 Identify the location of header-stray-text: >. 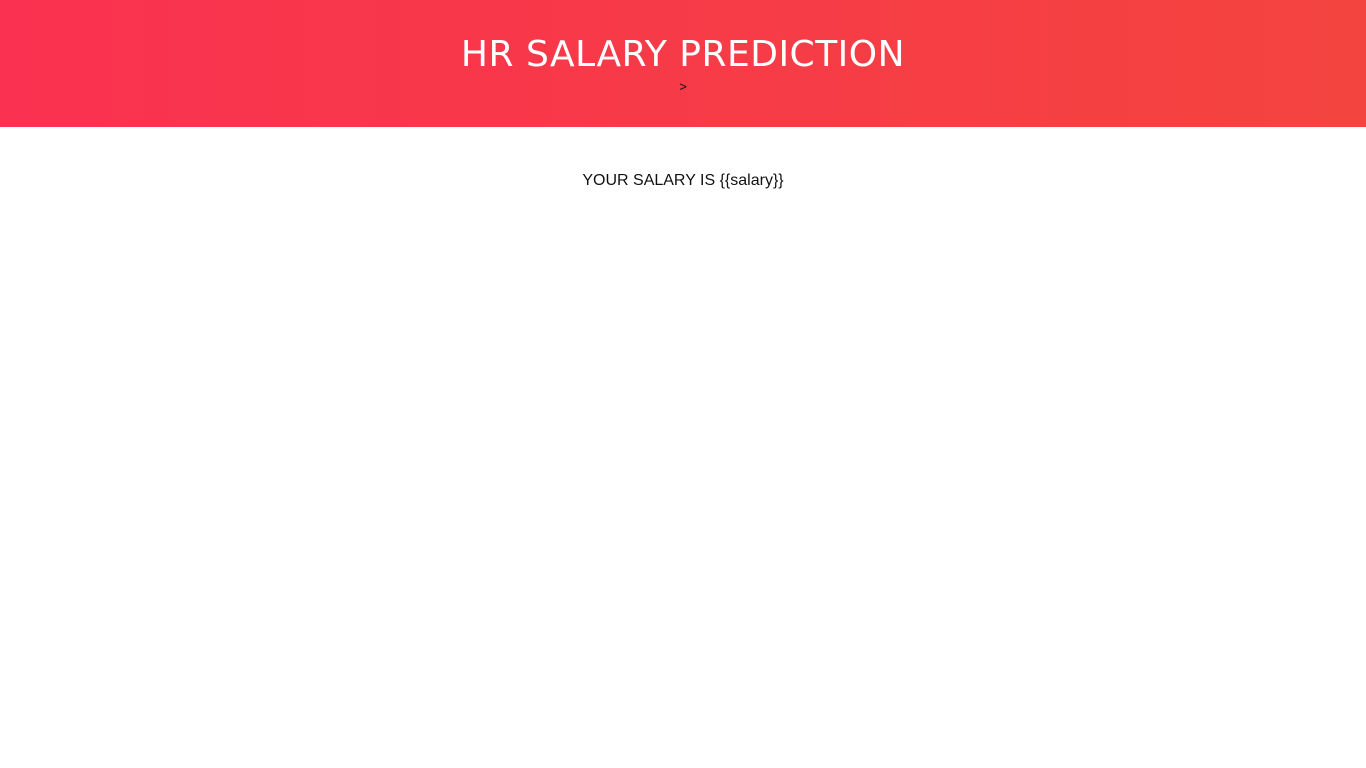
(683, 86).